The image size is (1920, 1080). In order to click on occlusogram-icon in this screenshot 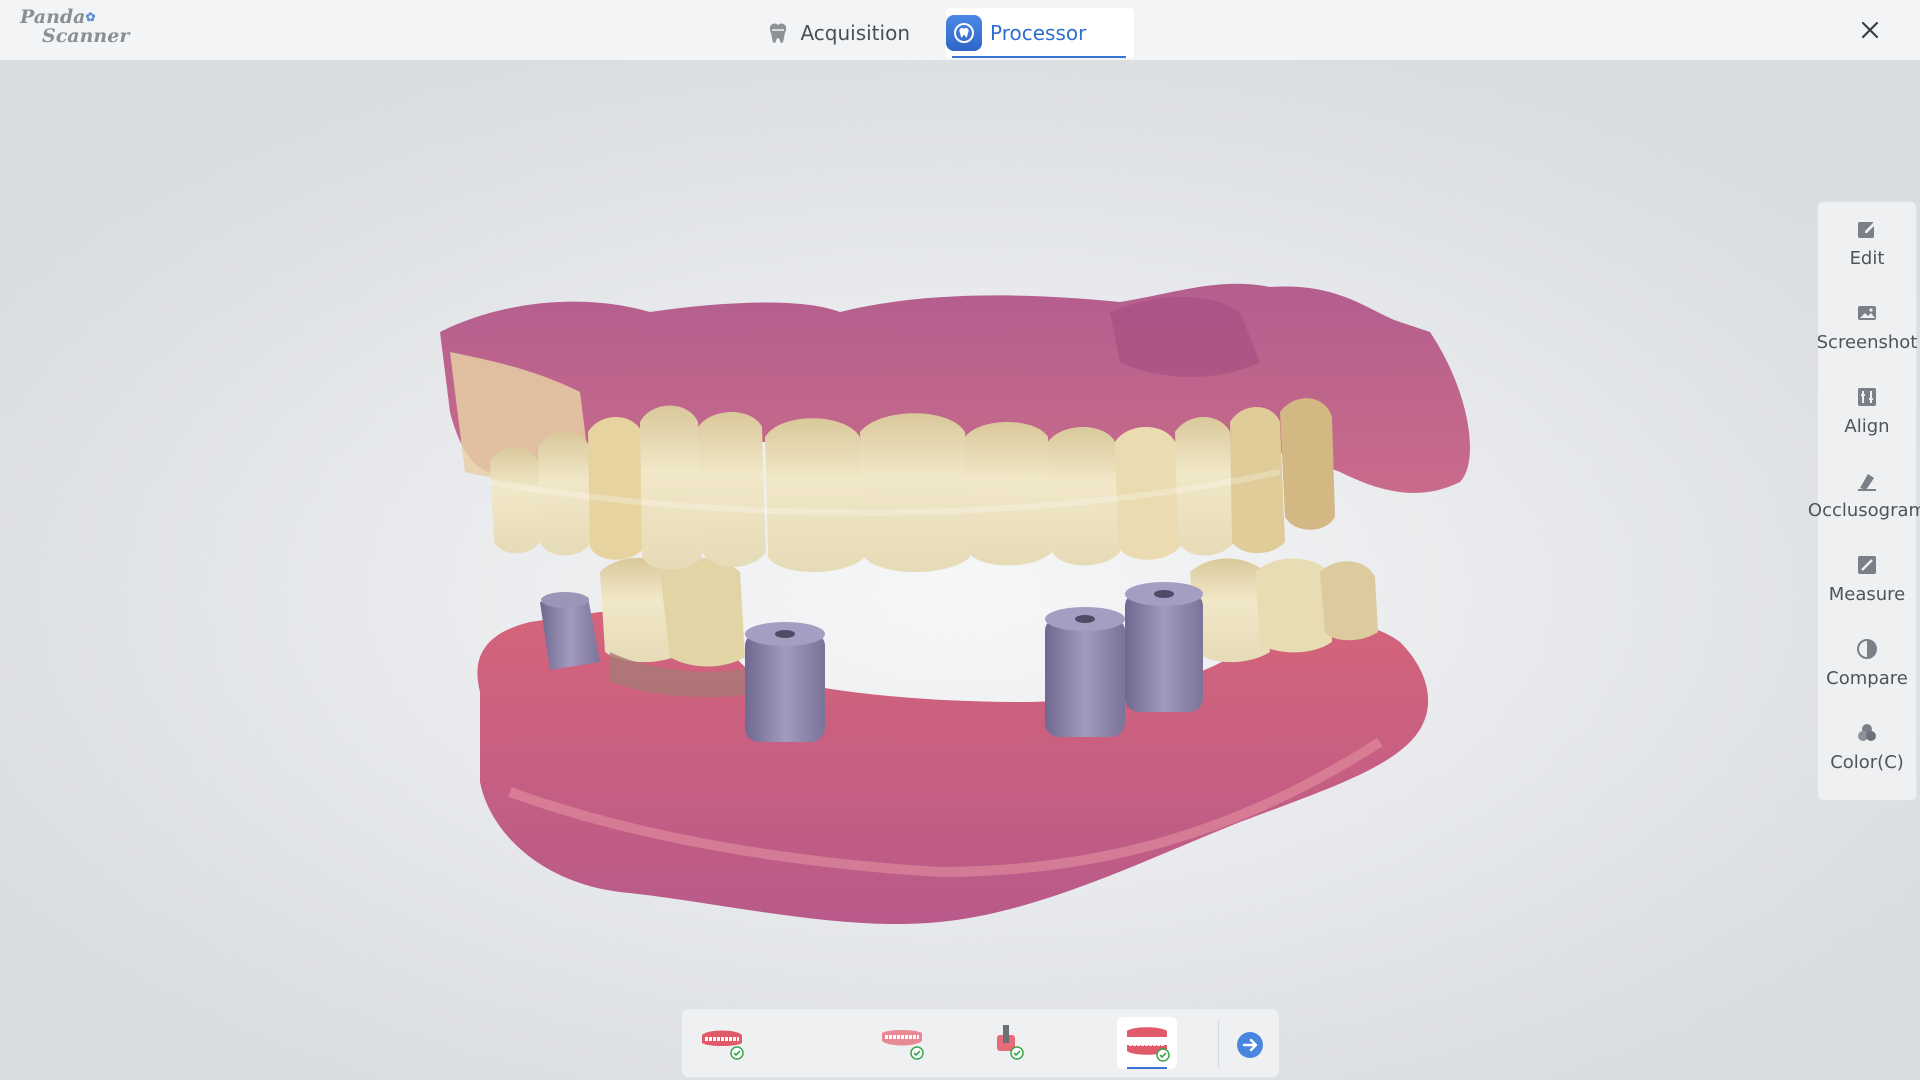, I will do `click(1867, 482)`.